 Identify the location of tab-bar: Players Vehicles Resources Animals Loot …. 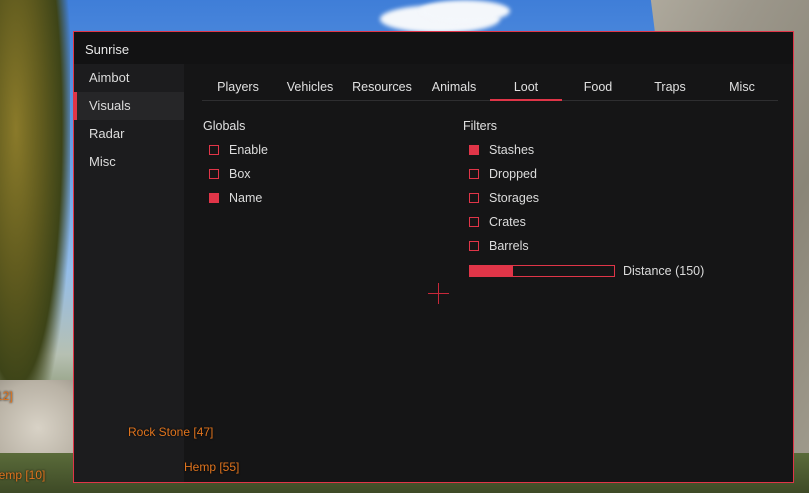
(490, 88).